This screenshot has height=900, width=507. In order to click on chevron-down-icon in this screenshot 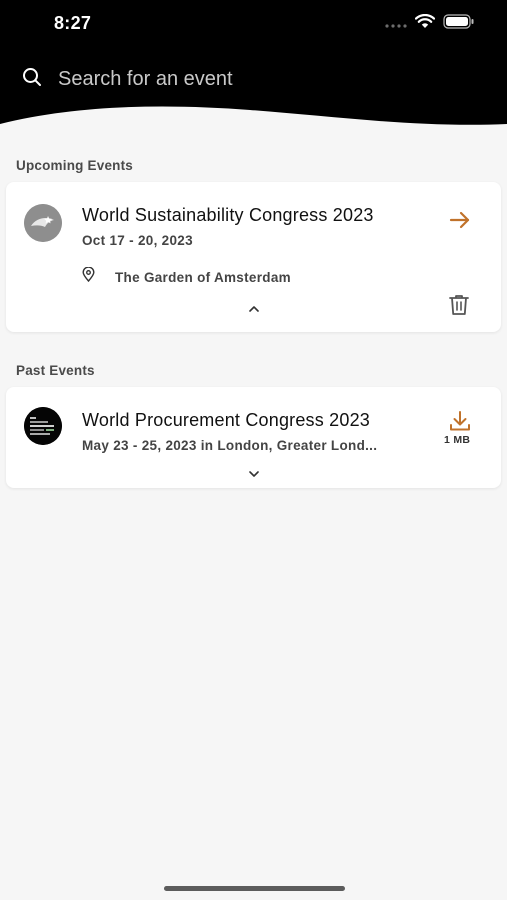, I will do `click(254, 474)`.